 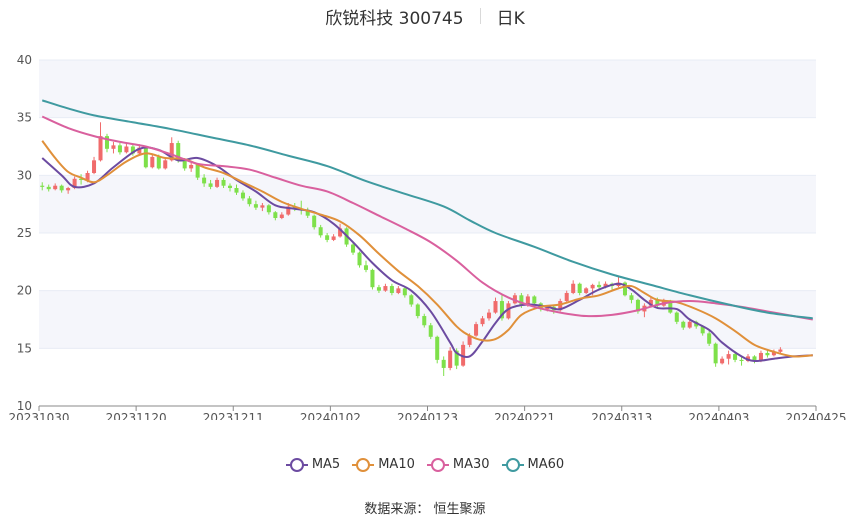 I want to click on x-tick-label: 20231211, so click(x=233, y=415).